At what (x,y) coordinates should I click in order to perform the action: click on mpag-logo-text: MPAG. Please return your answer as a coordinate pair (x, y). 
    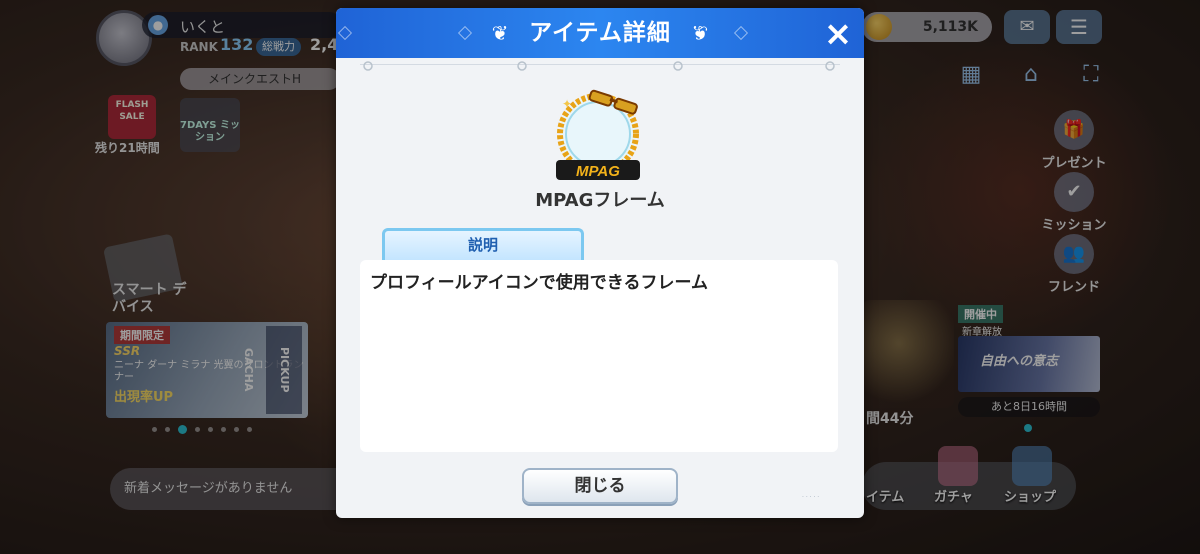
    Looking at the image, I should click on (598, 171).